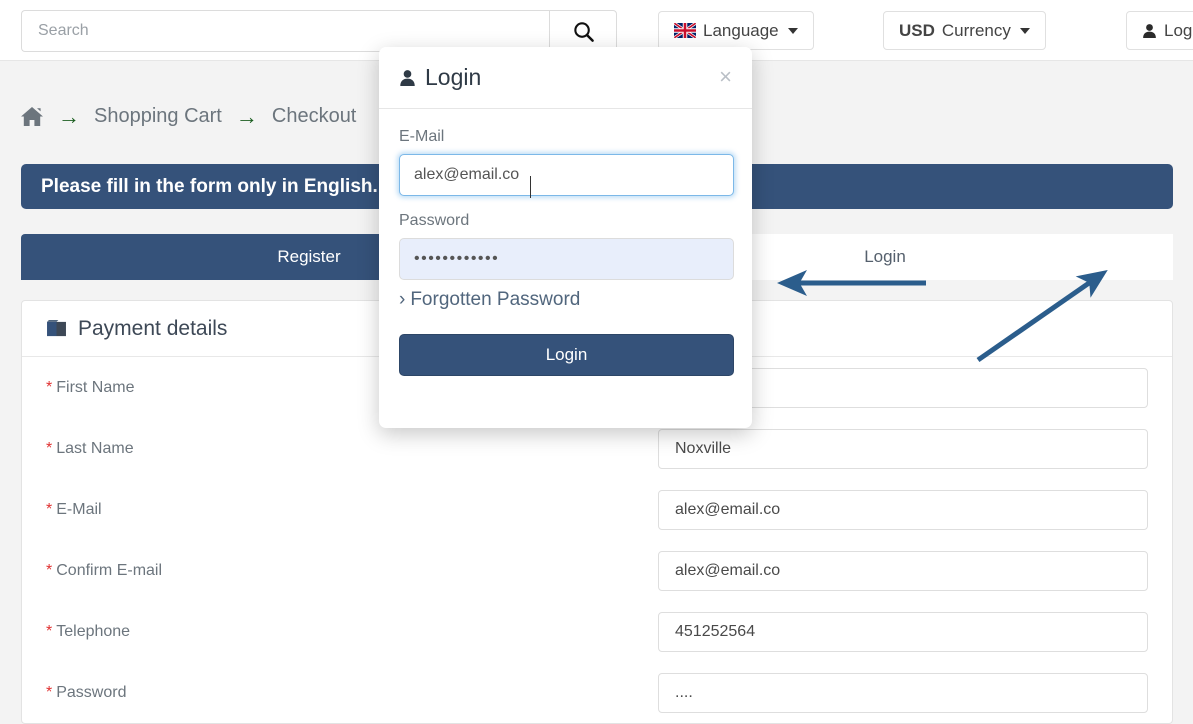 The image size is (1193, 724). Describe the element at coordinates (597, 692) in the screenshot. I see `form-row-password: * Password` at that location.